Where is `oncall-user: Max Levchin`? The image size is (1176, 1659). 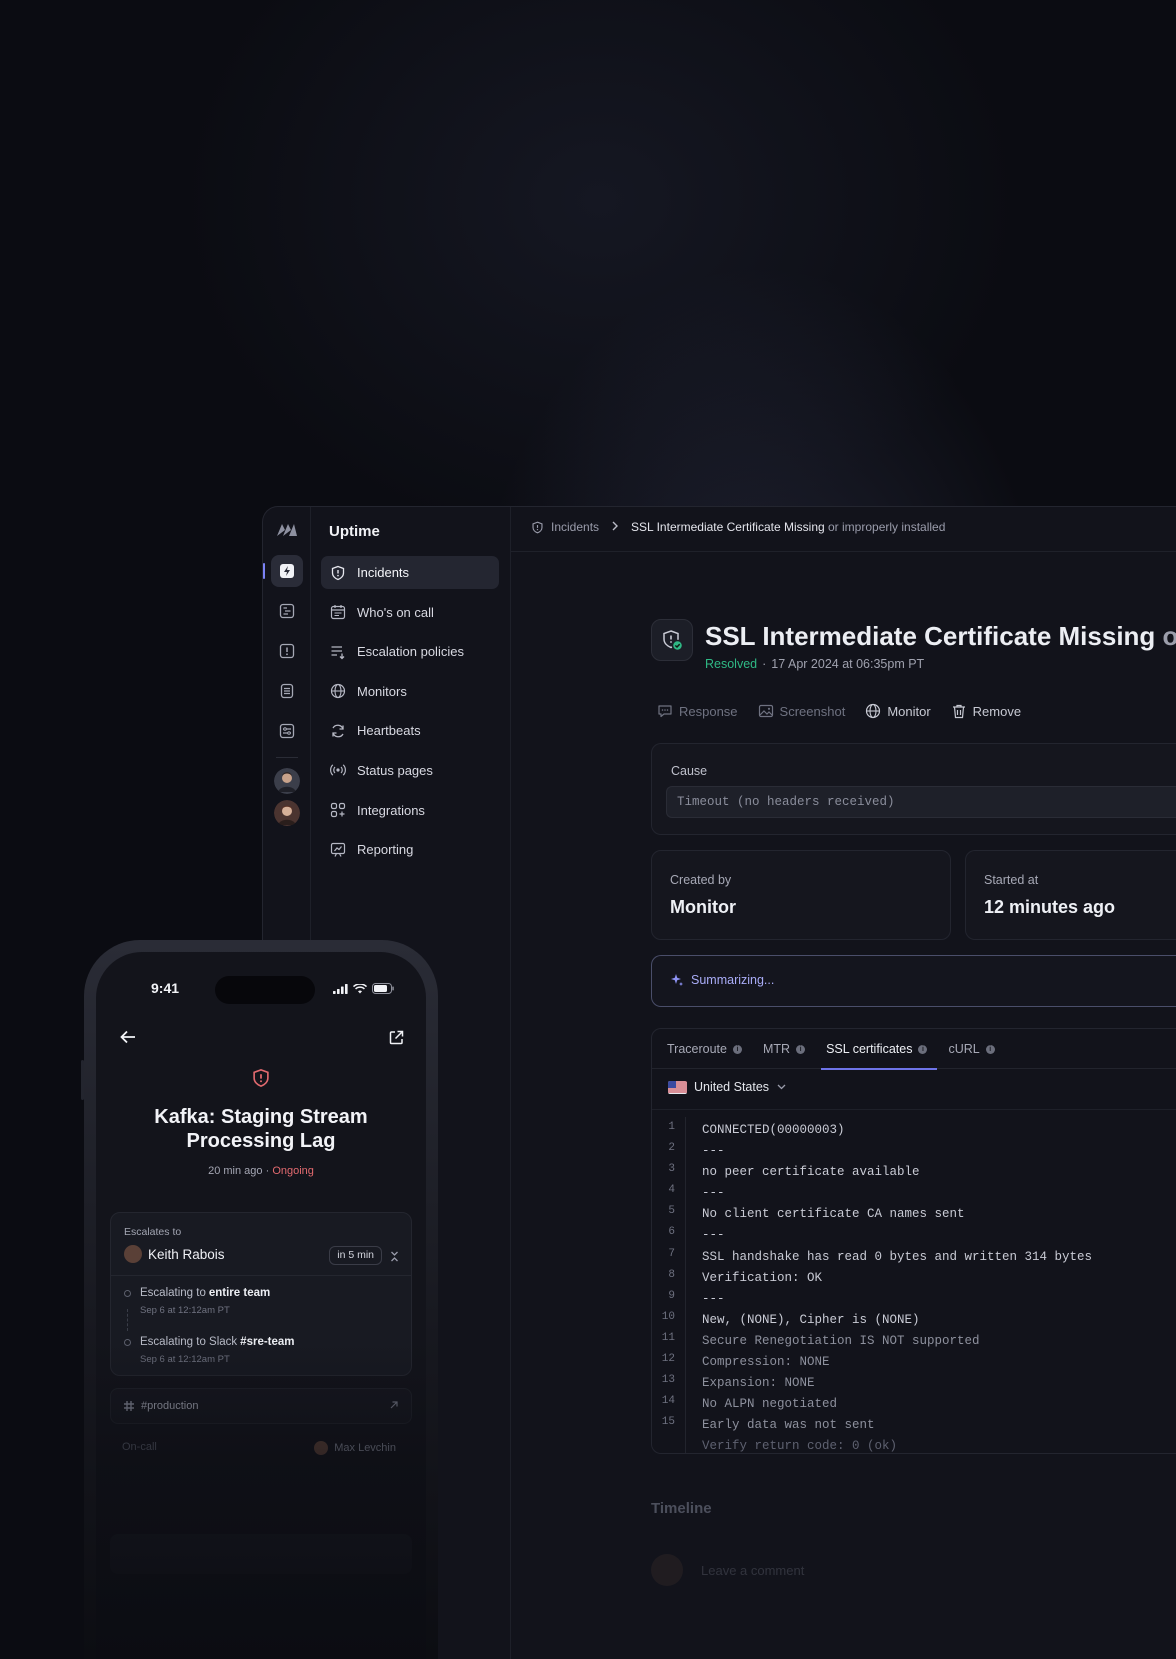 oncall-user: Max Levchin is located at coordinates (355, 1448).